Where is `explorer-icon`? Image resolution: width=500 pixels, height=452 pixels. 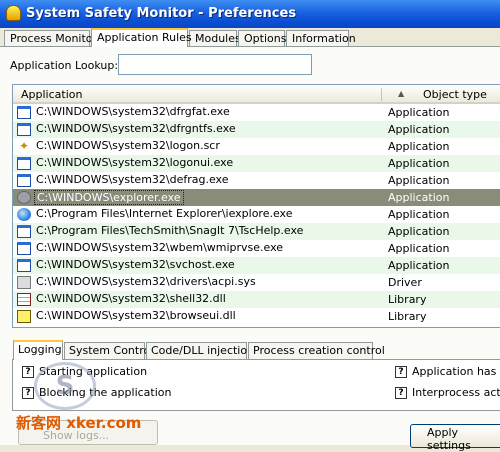
explorer-icon is located at coordinates (24, 197).